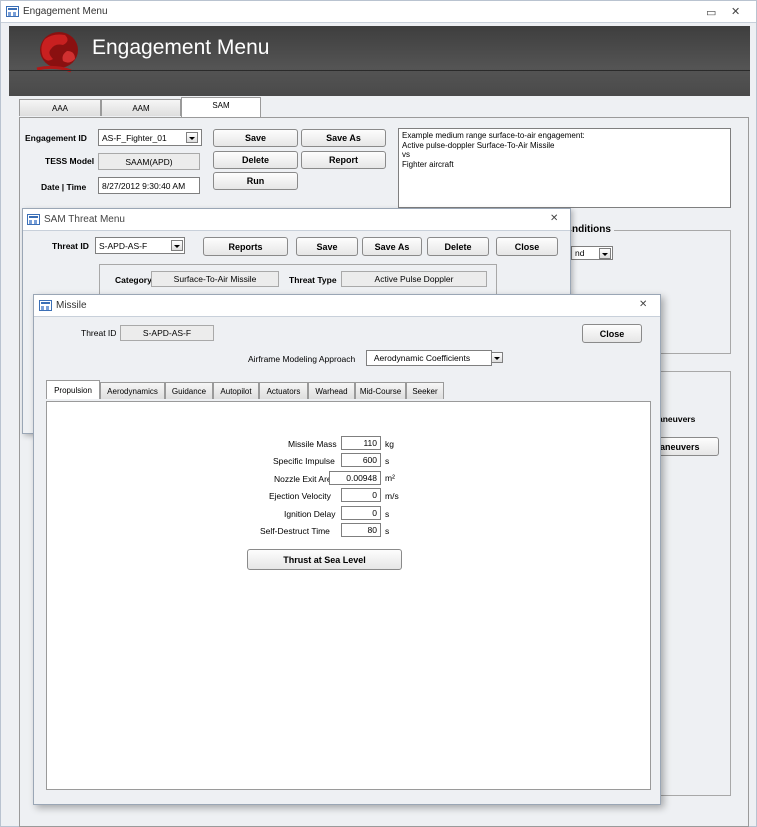 This screenshot has width=757, height=827. I want to click on ejection-velocity-input: 0, so click(361, 495).